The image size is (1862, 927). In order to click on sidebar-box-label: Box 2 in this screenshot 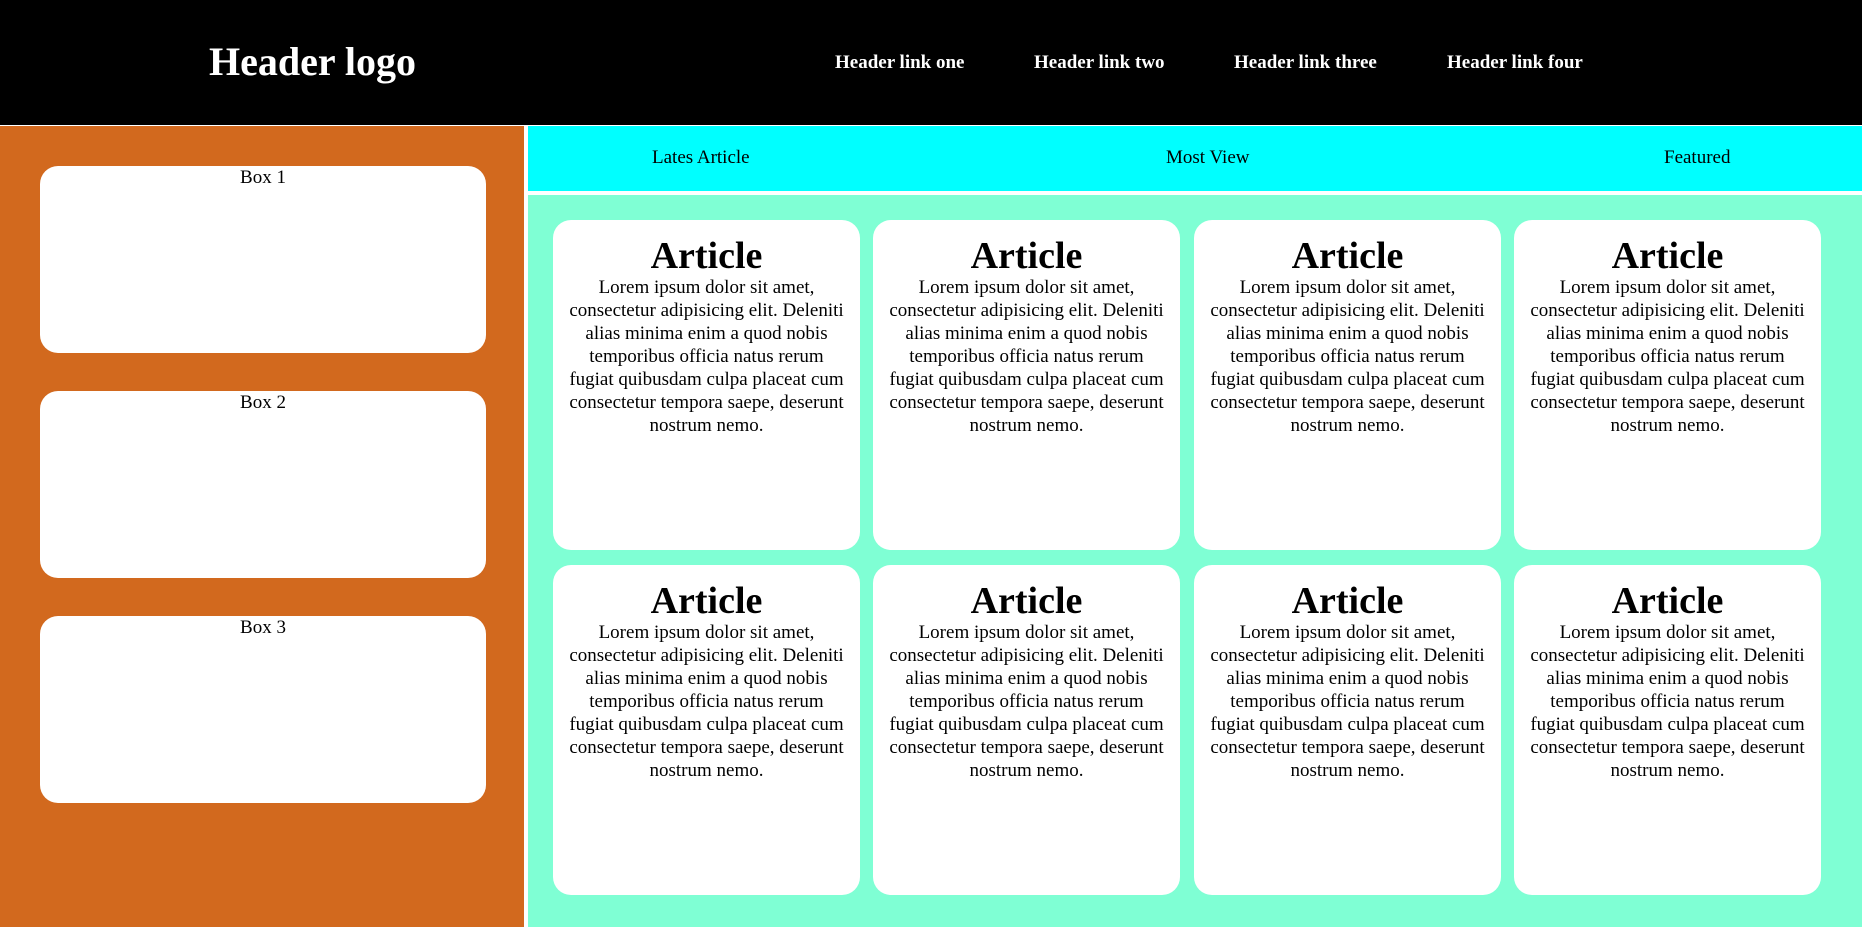, I will do `click(263, 402)`.